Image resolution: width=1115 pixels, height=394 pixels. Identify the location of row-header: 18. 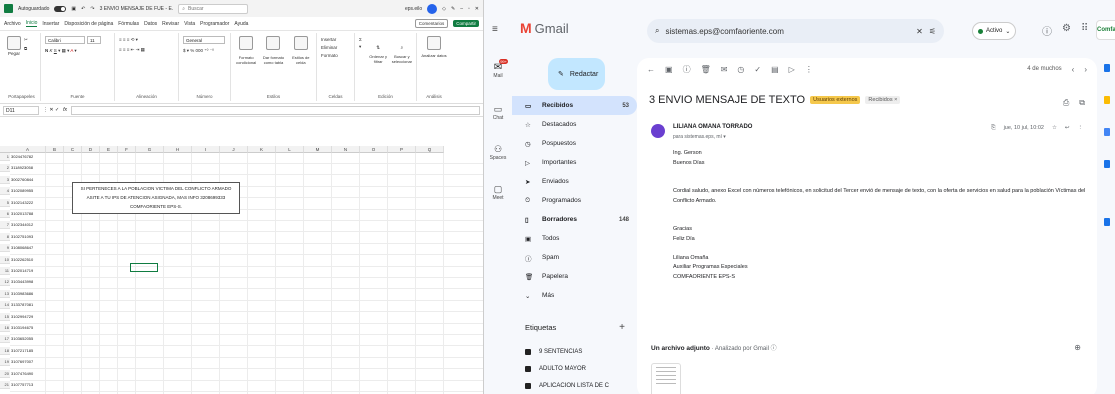
(5, 350).